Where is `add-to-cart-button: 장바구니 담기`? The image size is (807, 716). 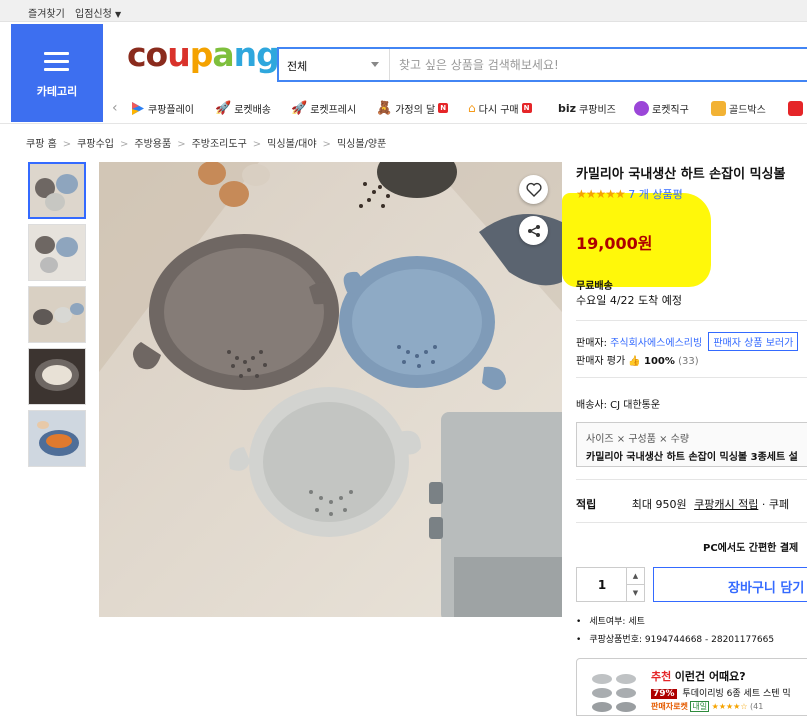 add-to-cart-button: 장바구니 담기 is located at coordinates (730, 584).